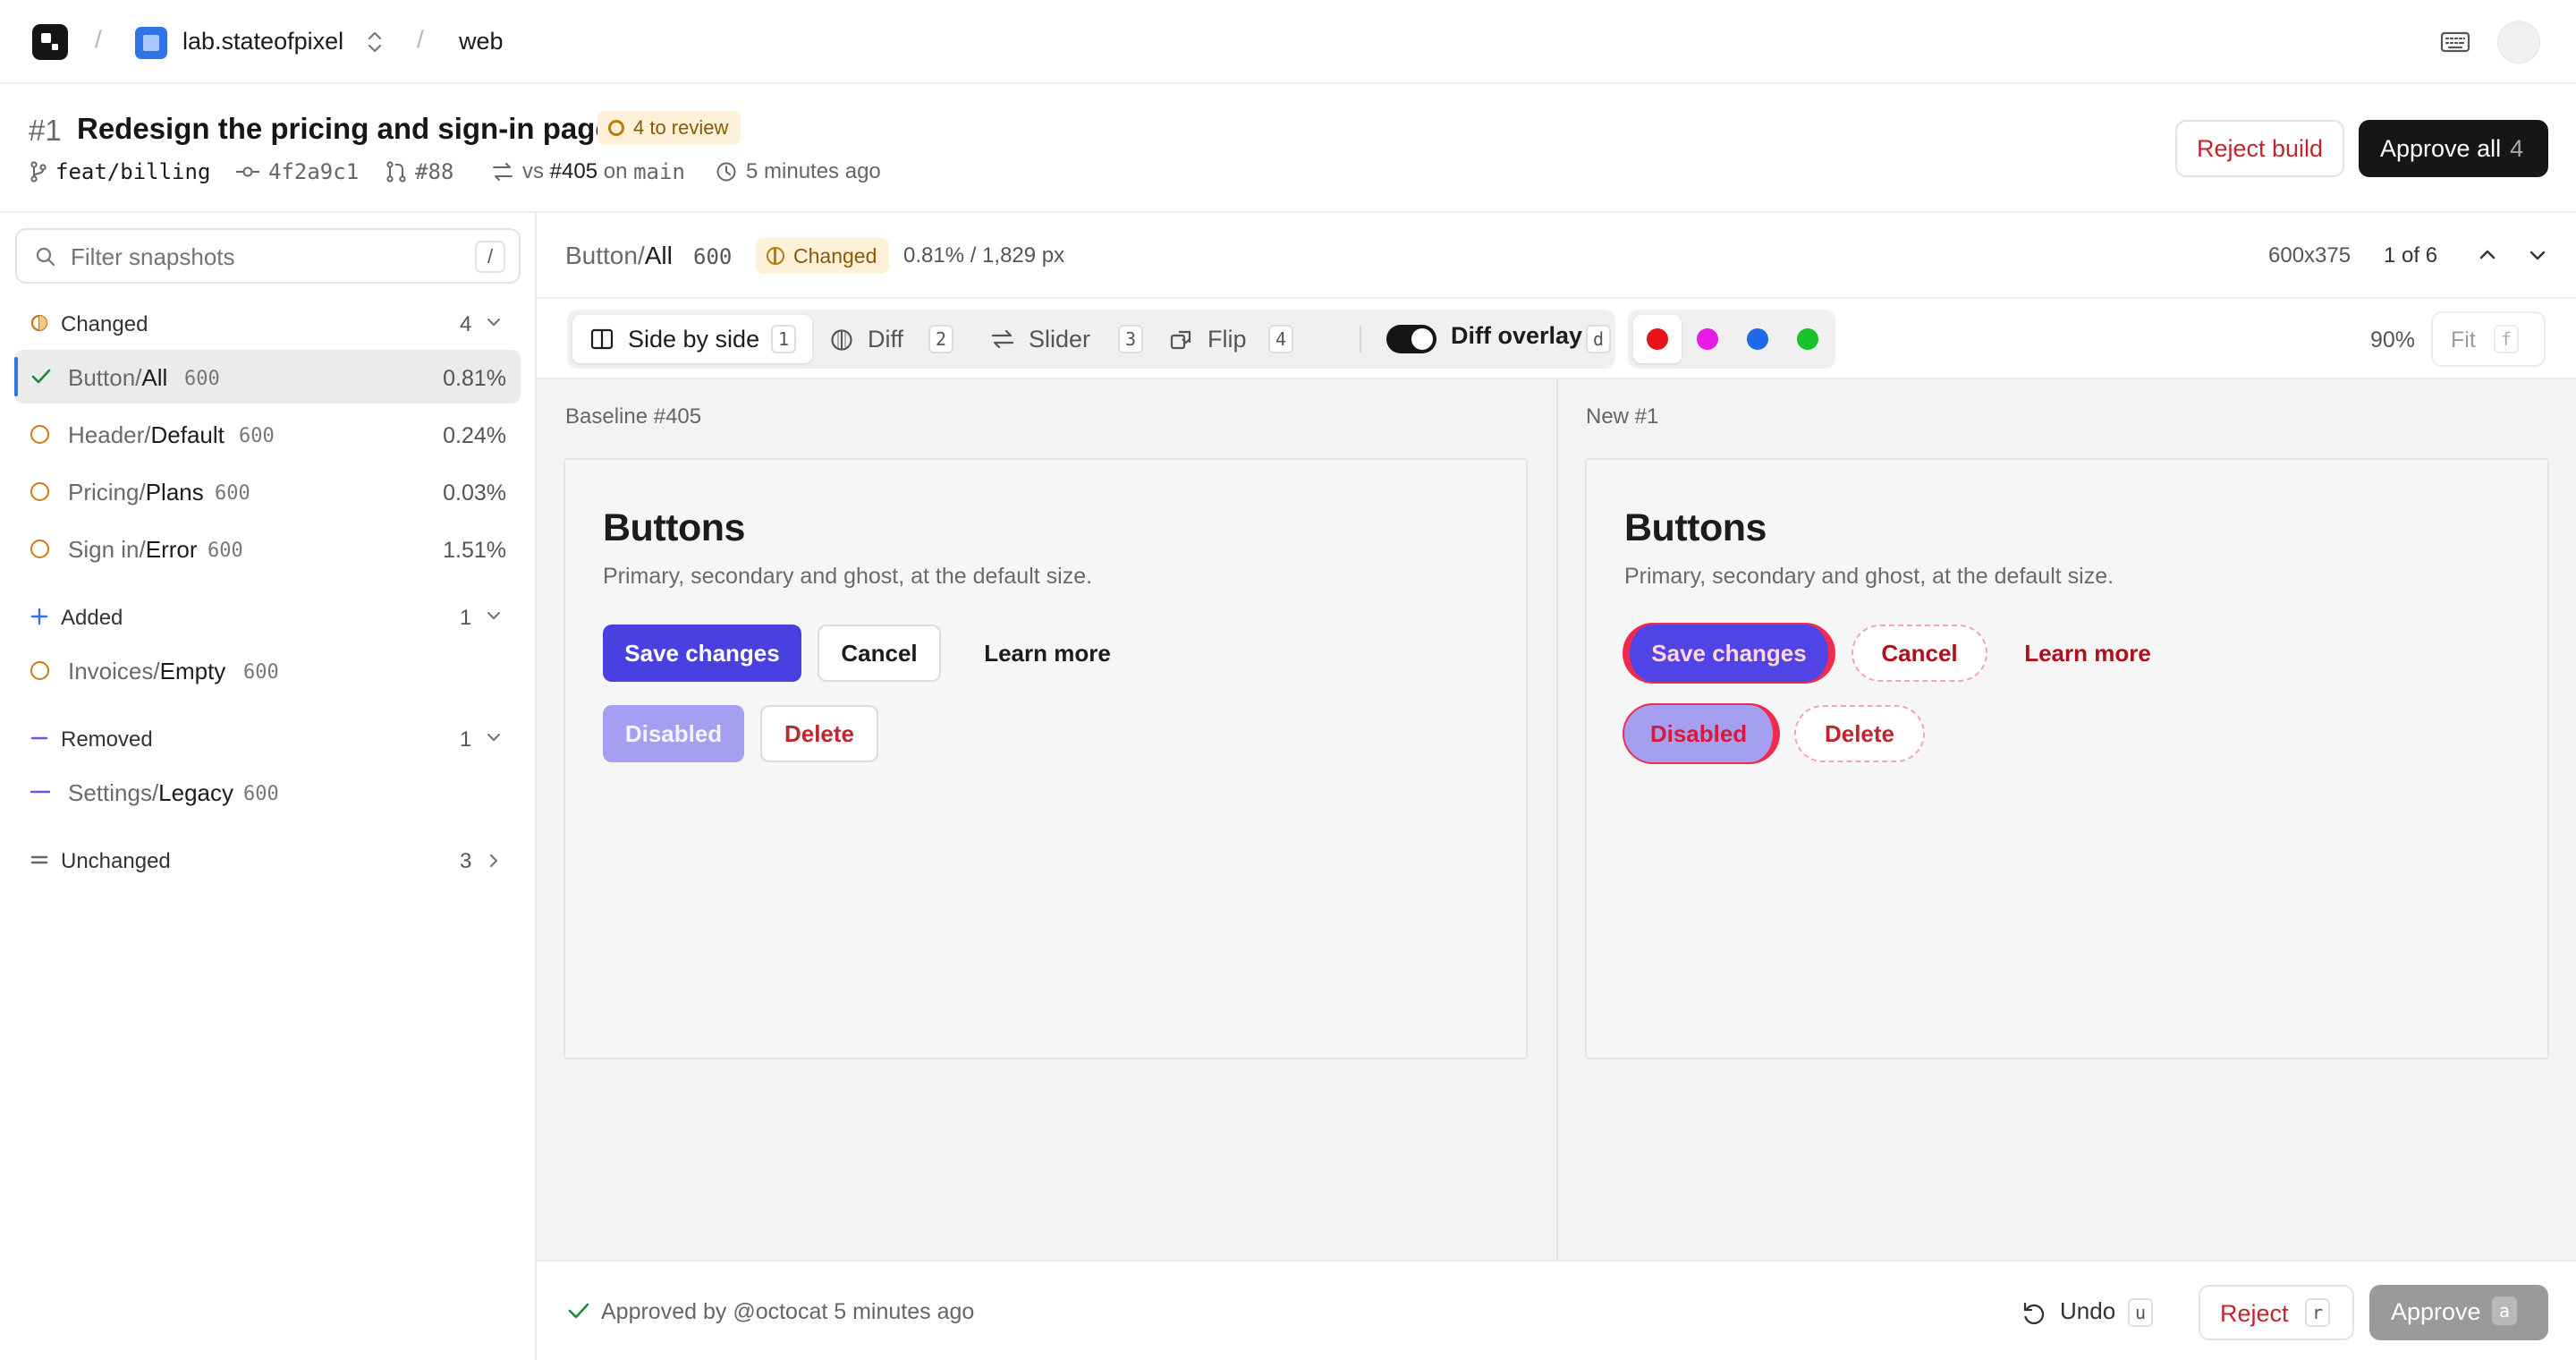 This screenshot has height=1360, width=2576. I want to click on commit-meta: 4f2a9c1, so click(297, 171).